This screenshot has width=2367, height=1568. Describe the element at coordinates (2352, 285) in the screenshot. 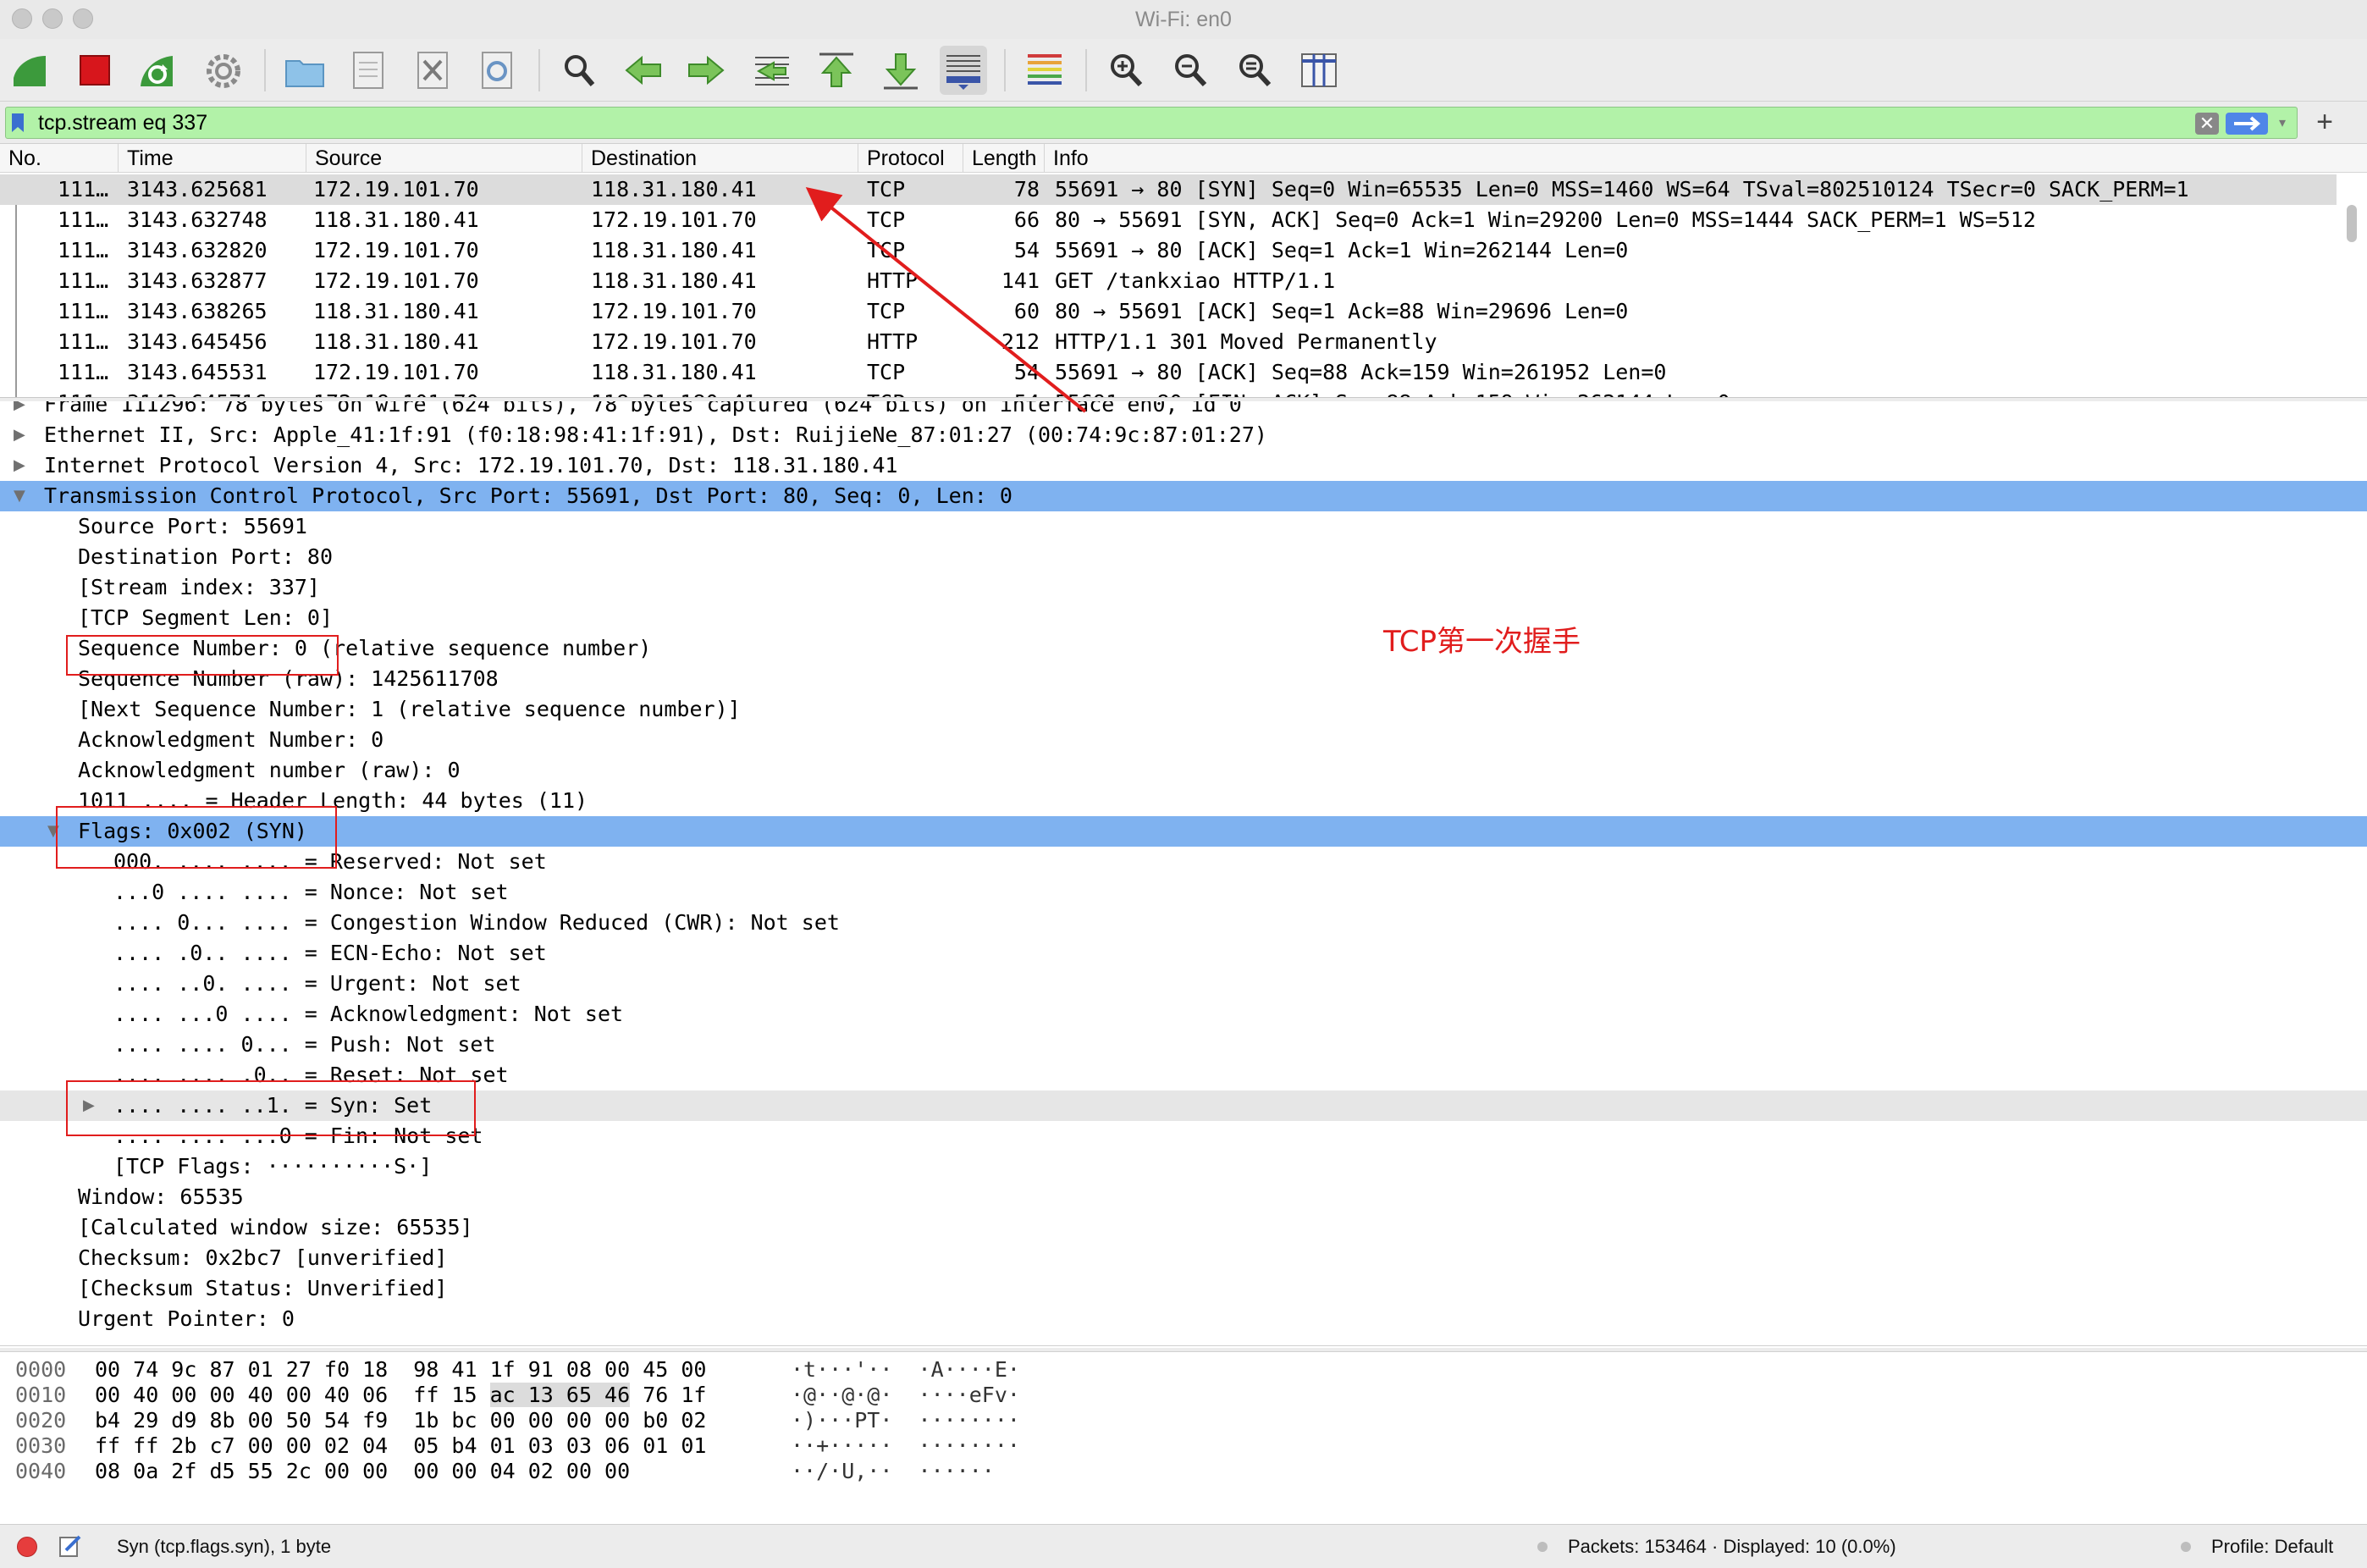

I see `packet-list-scrollbar` at that location.